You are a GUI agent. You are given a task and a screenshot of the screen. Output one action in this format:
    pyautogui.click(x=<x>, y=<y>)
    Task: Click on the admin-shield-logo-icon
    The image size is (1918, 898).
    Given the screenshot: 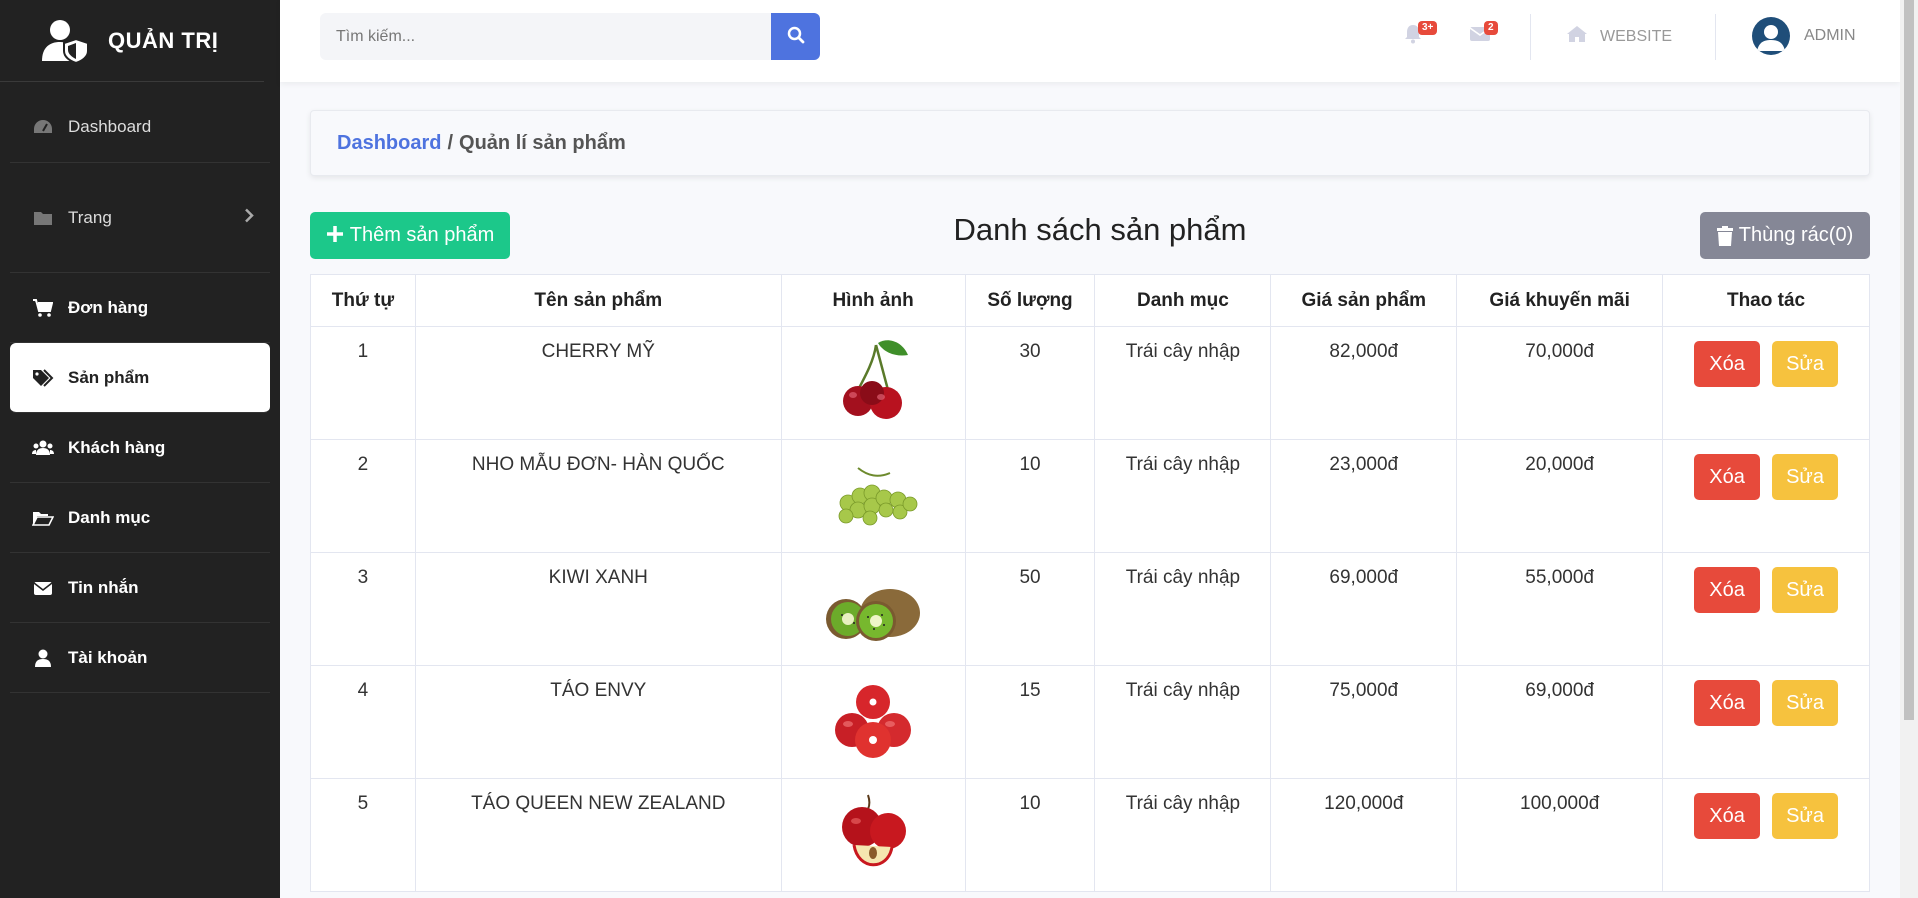 What is the action you would take?
    pyautogui.click(x=66, y=41)
    